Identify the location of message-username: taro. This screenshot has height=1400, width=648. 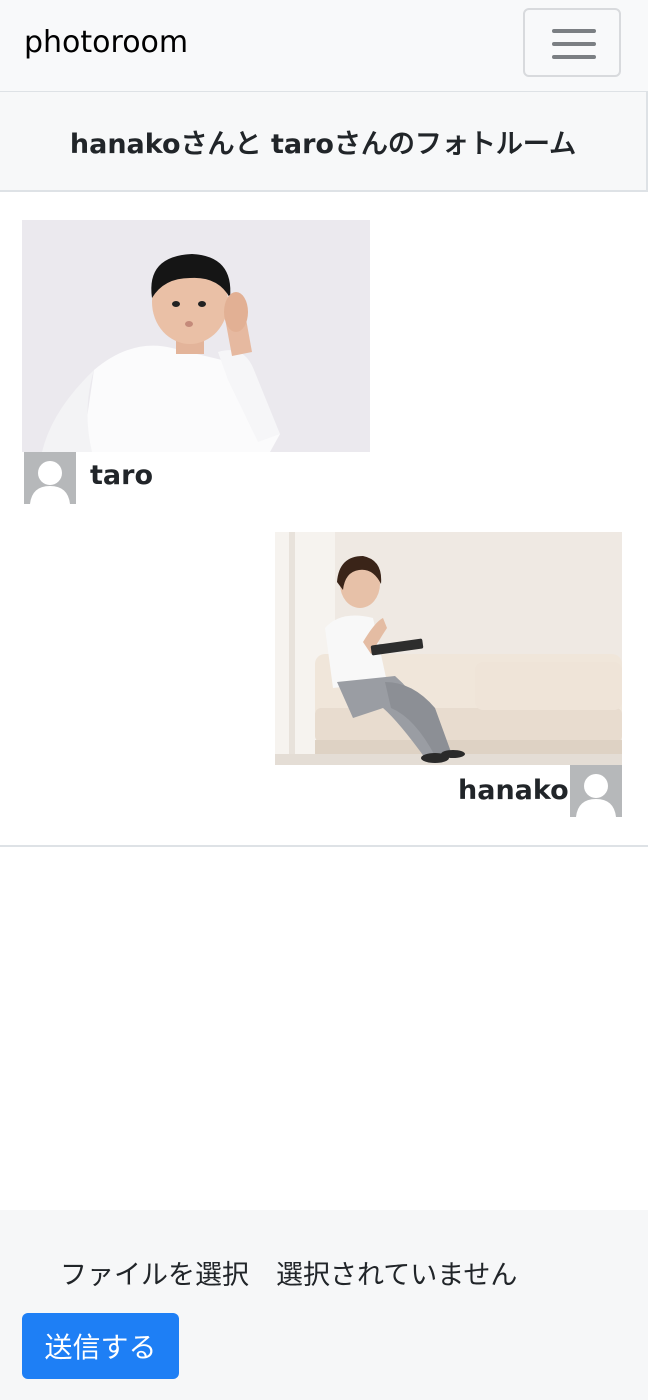
(121, 475).